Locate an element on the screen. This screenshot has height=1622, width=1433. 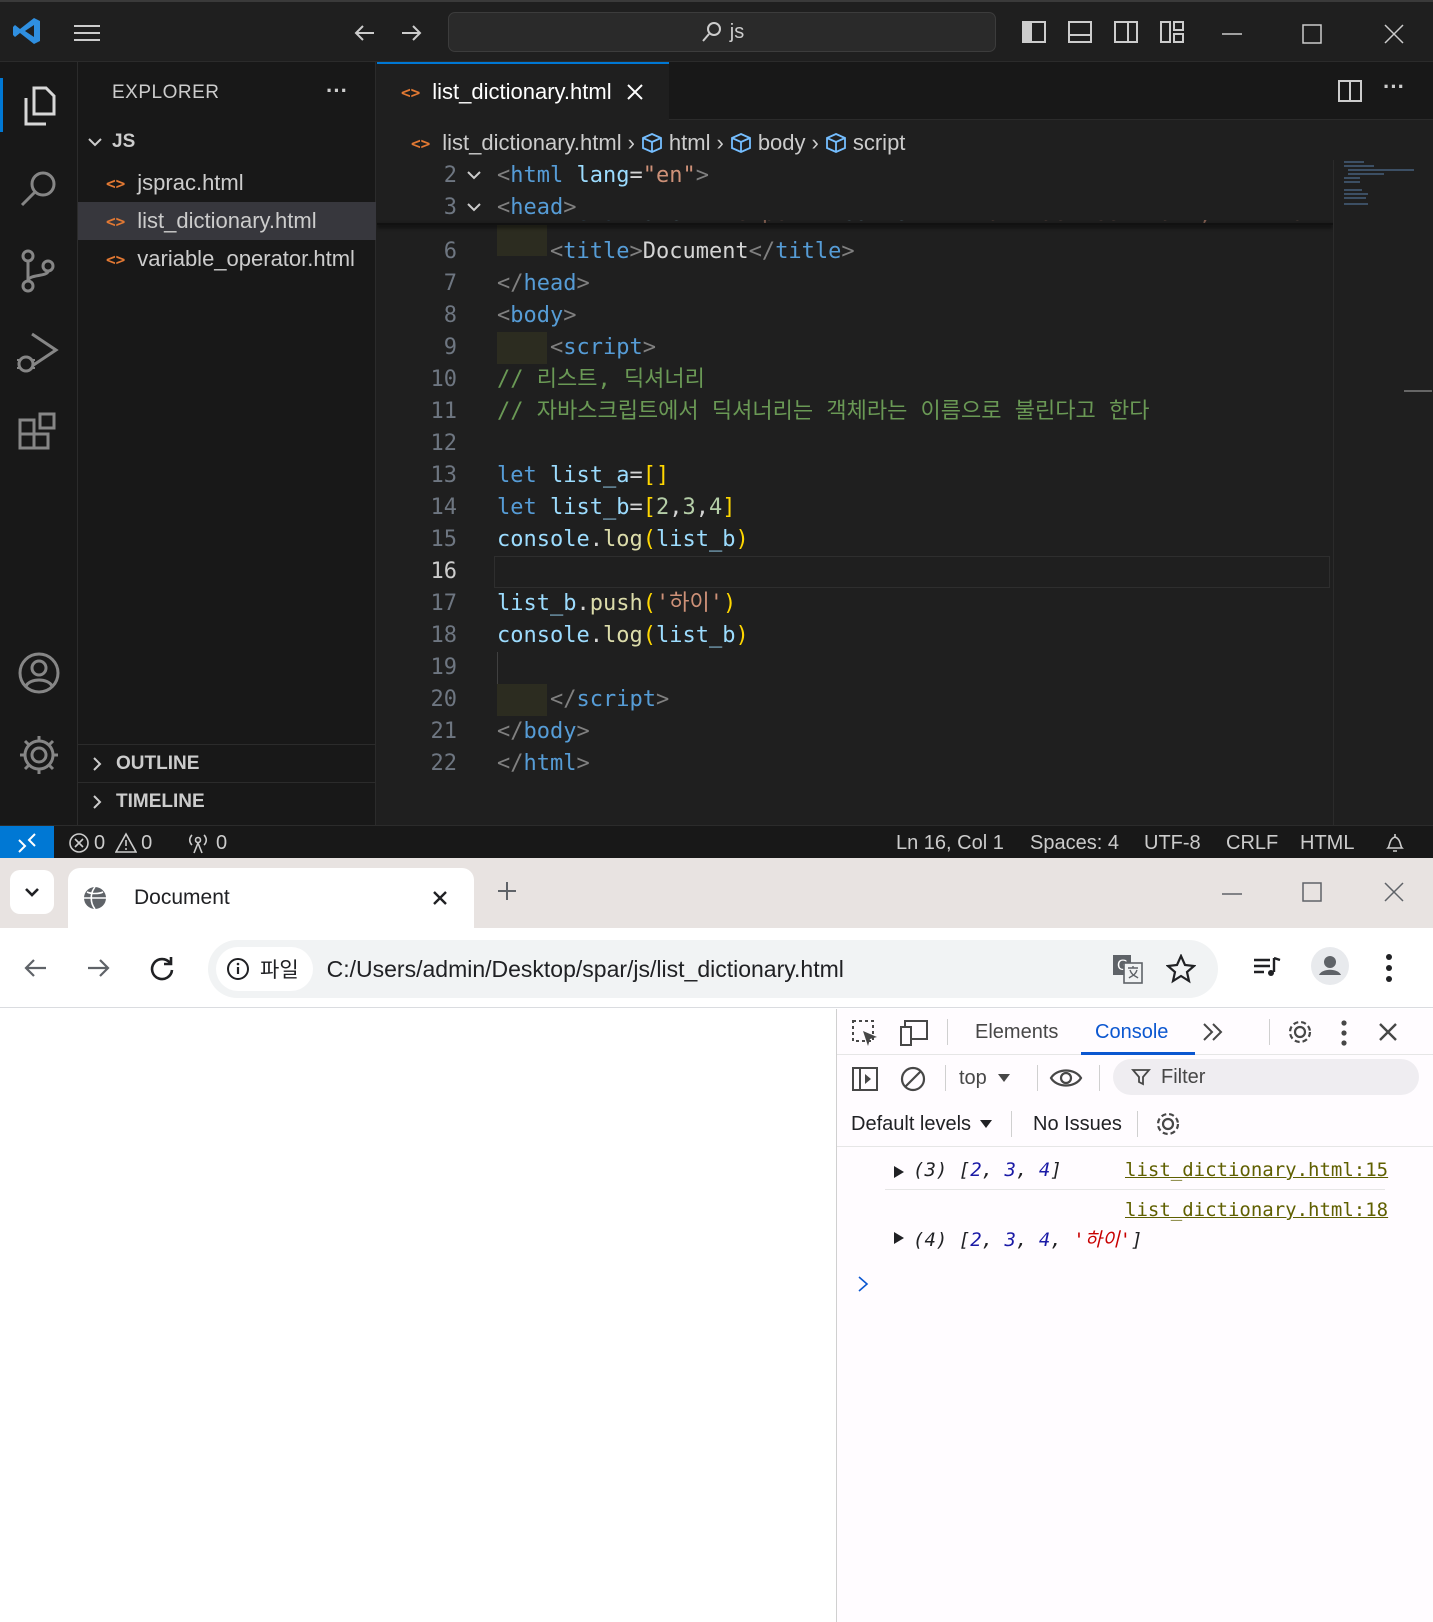
split-editor-icon is located at coordinates (1350, 91).